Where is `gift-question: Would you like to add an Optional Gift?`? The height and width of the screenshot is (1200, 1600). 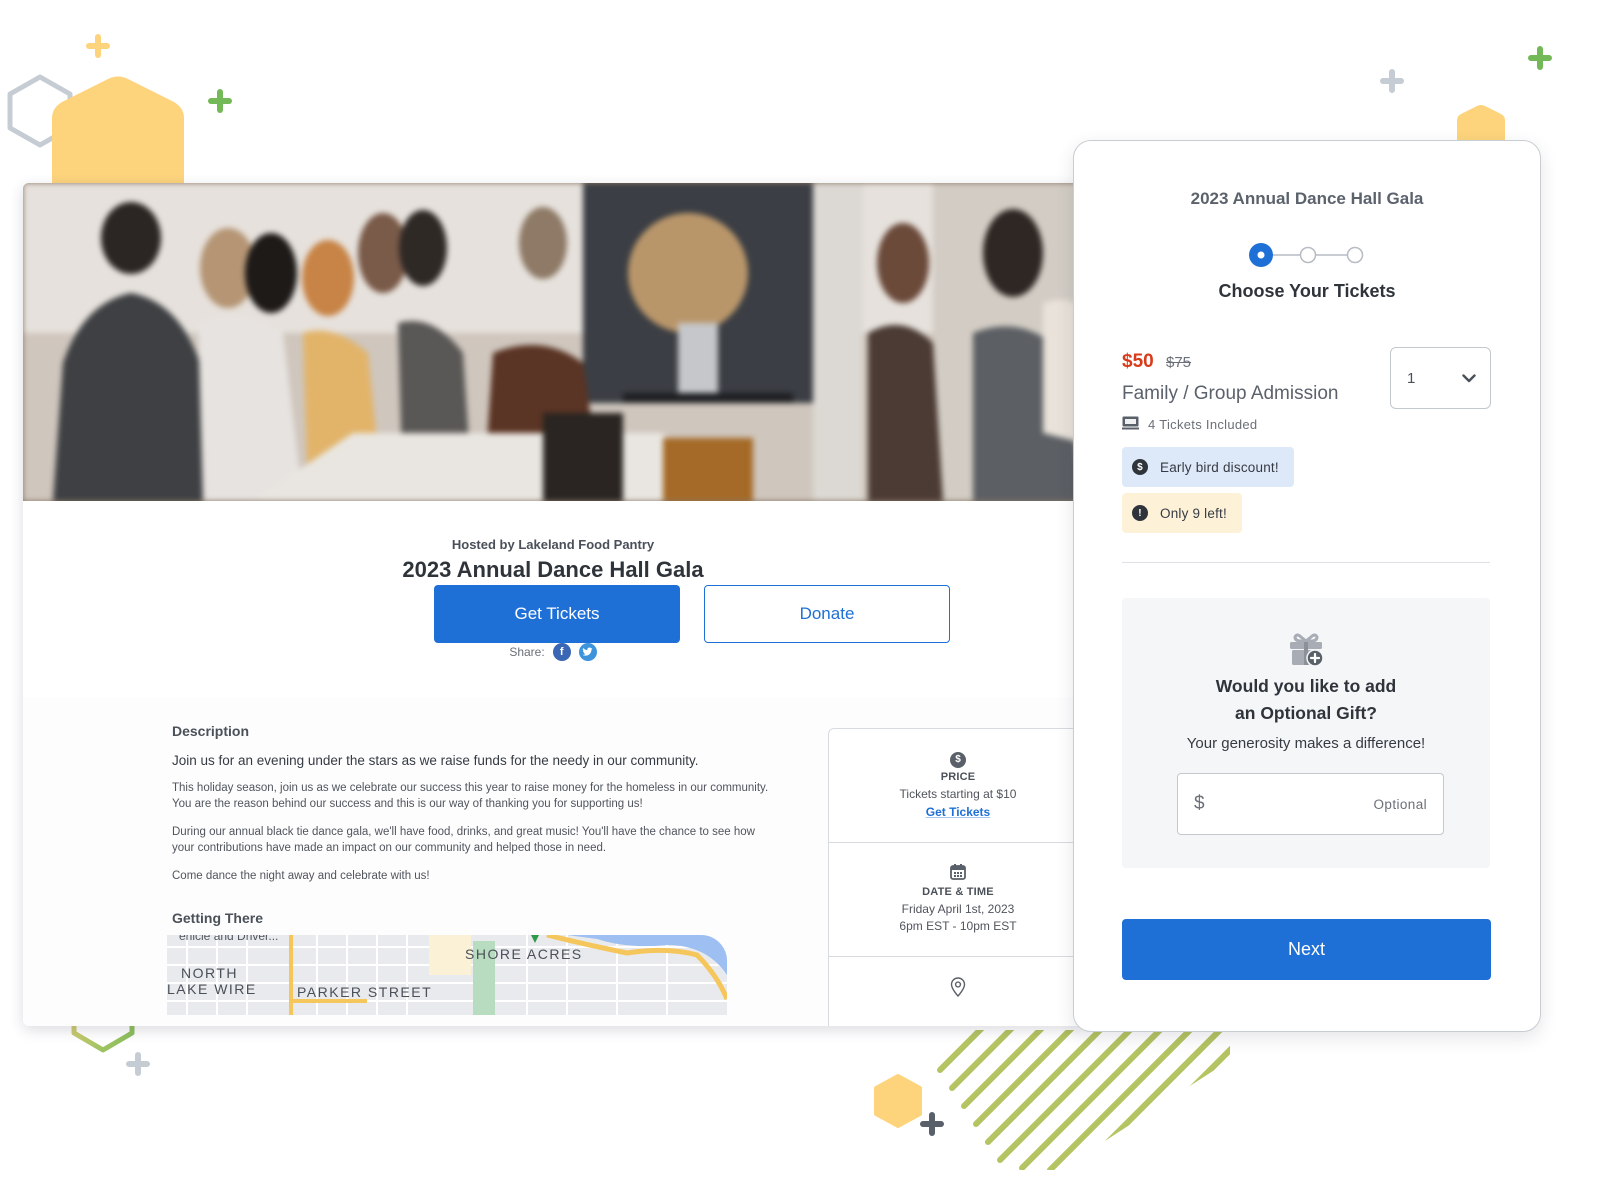
gift-question: Would you like to add an Optional Gift? is located at coordinates (1306, 700).